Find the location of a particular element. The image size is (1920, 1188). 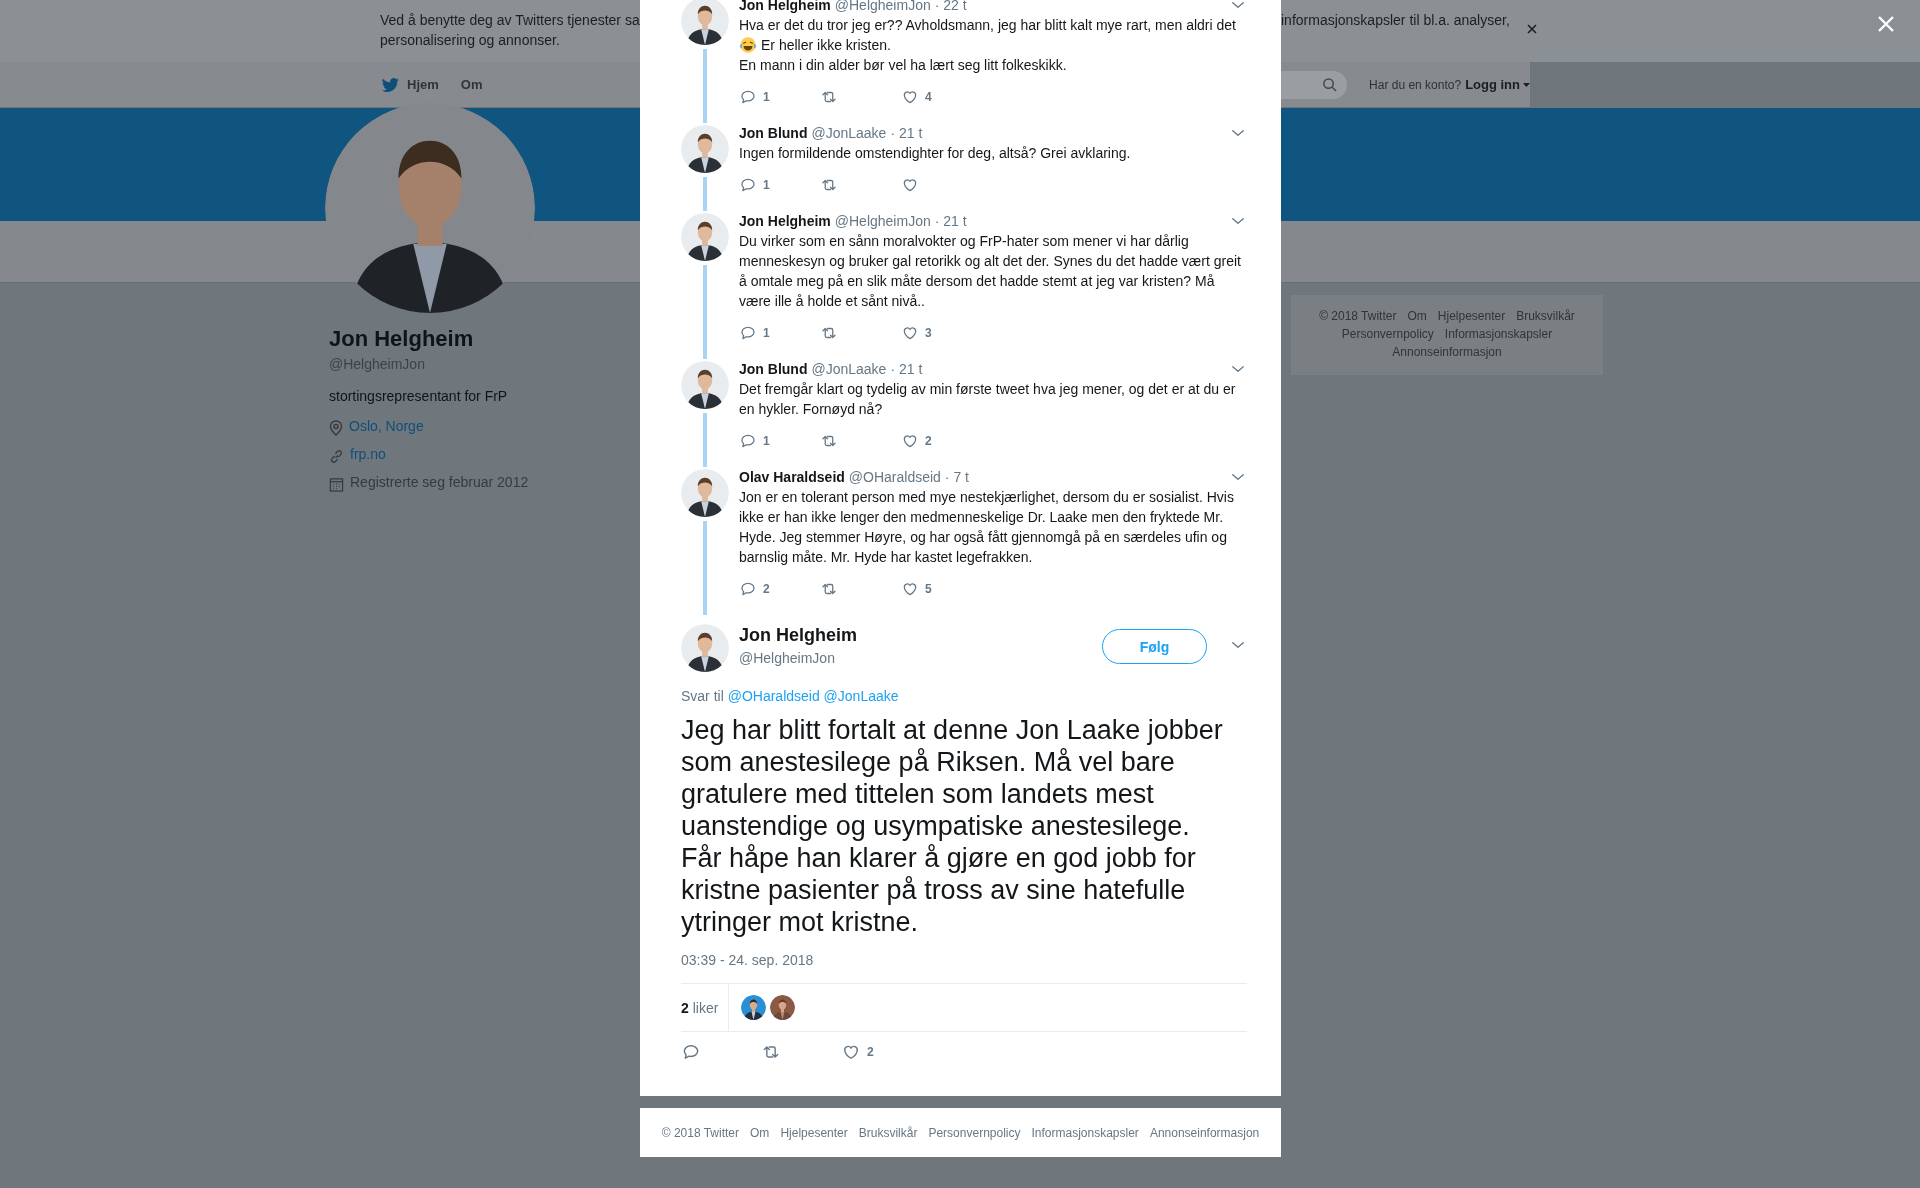

mention-link: @JonLaake is located at coordinates (861, 696).